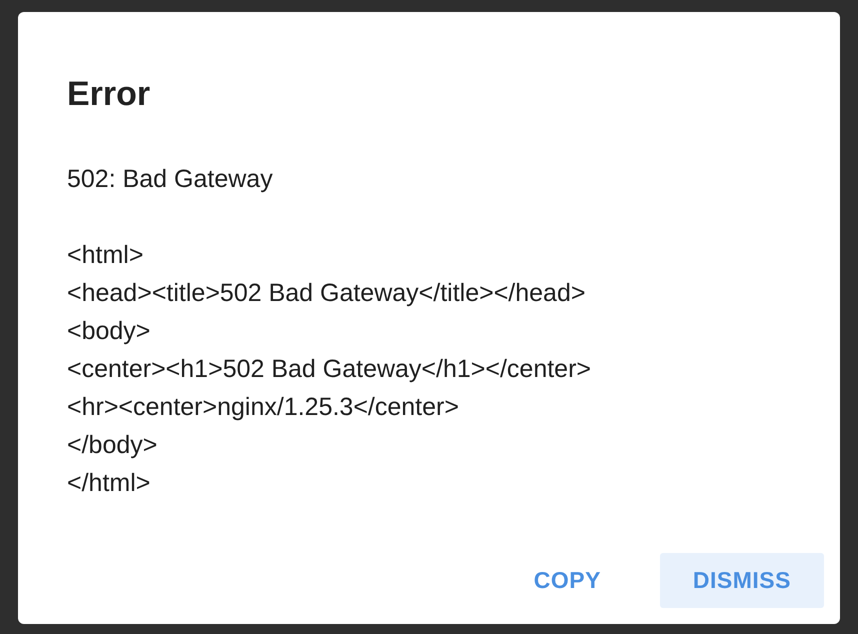  Describe the element at coordinates (742, 580) in the screenshot. I see `dismiss-button: DISMISS` at that location.